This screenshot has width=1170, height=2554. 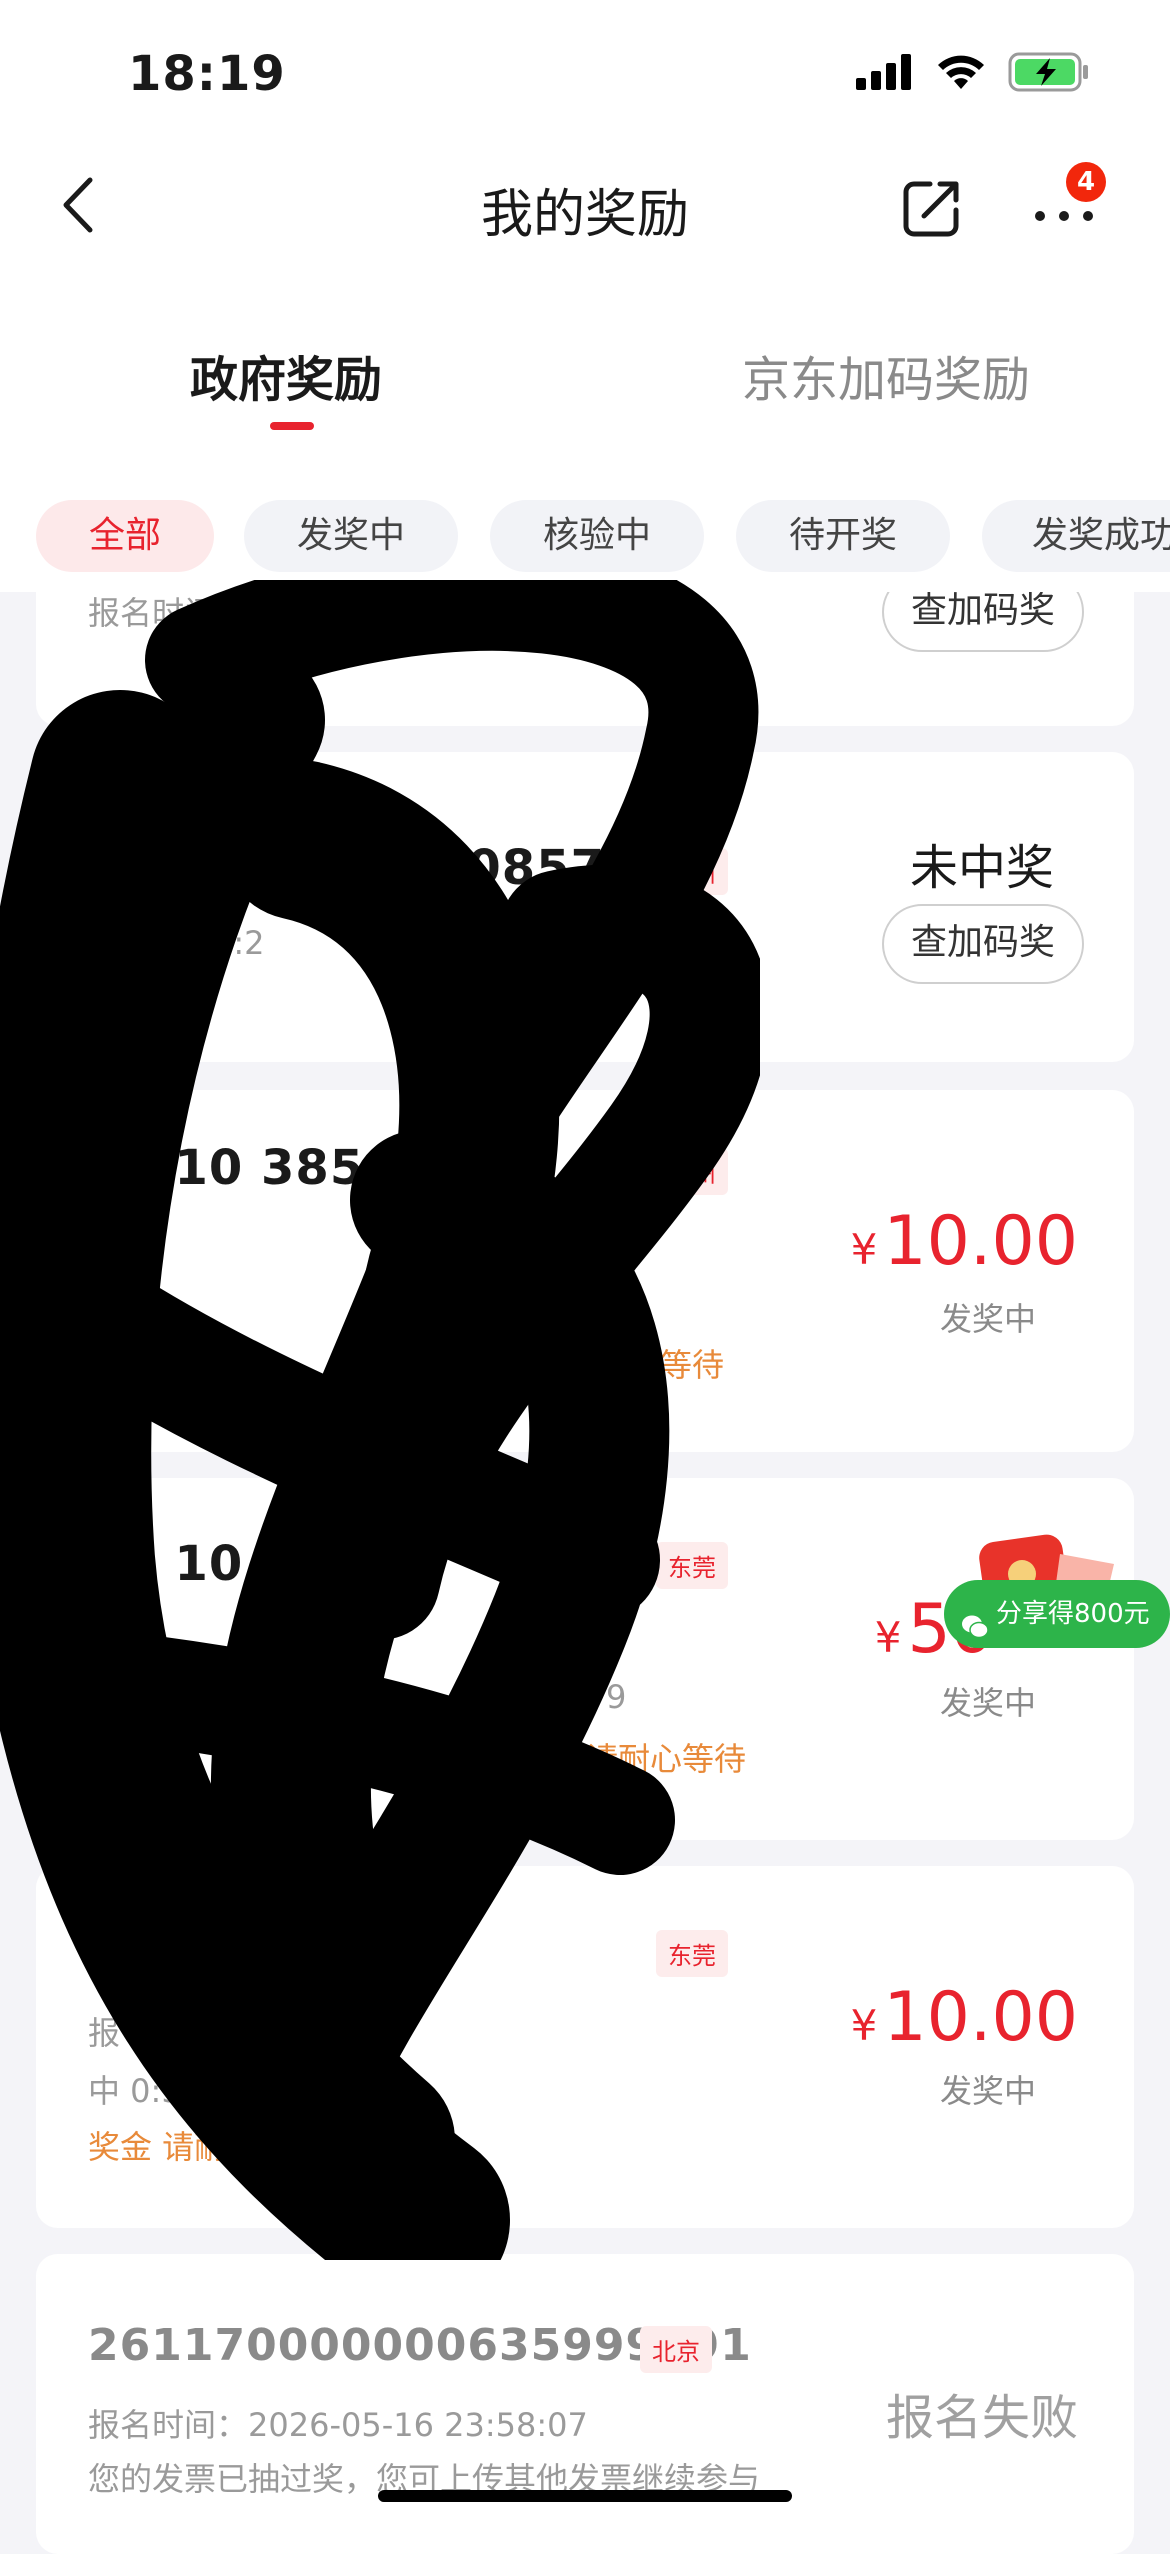 What do you see at coordinates (1086, 182) in the screenshot?
I see `notification-badge: 4` at bounding box center [1086, 182].